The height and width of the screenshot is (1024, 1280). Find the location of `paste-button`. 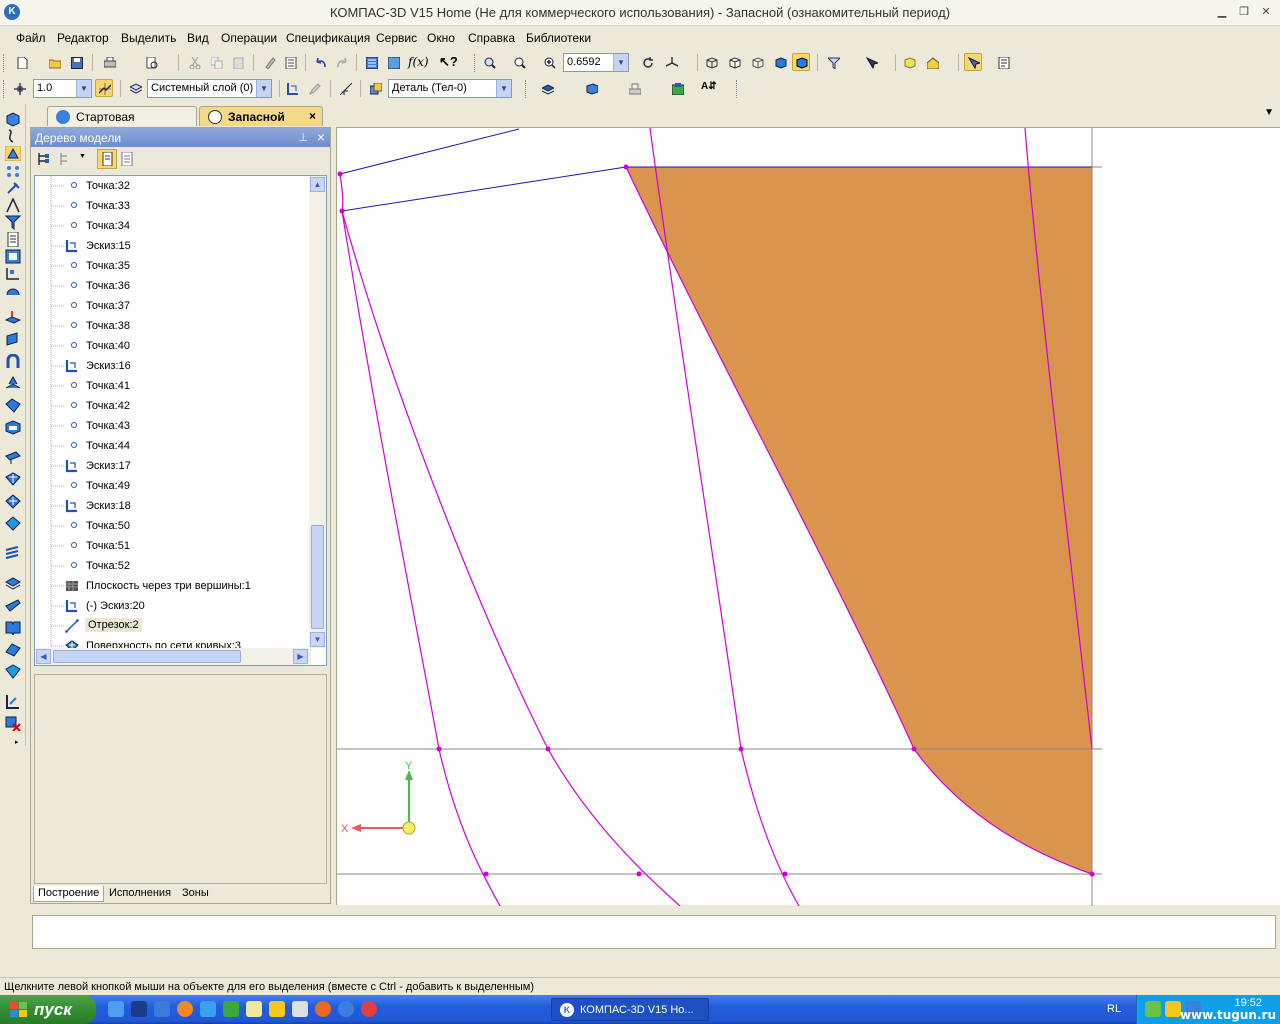

paste-button is located at coordinates (238, 62).